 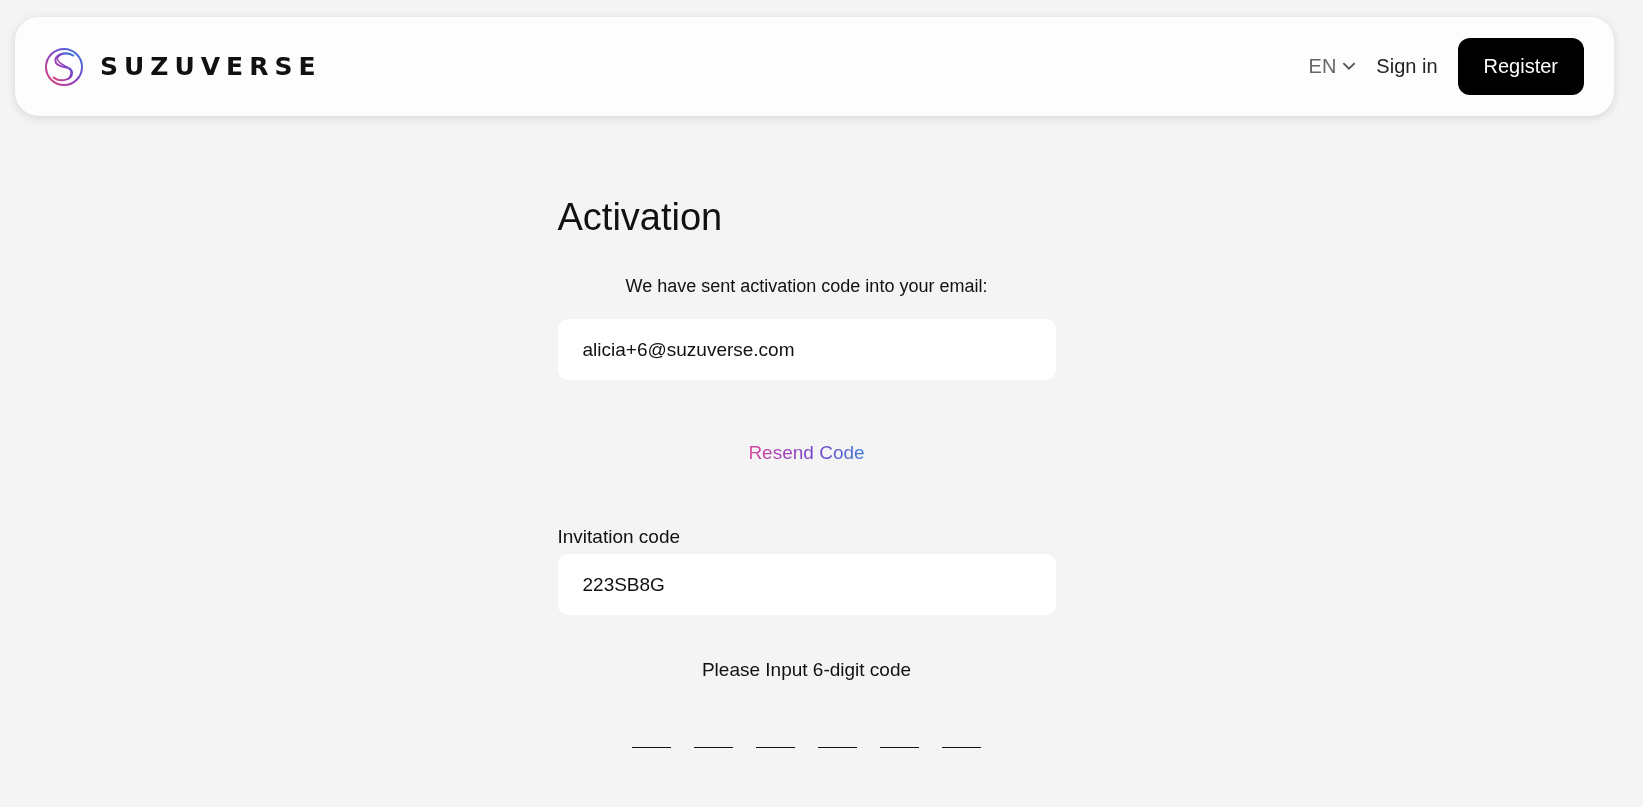 What do you see at coordinates (1407, 66) in the screenshot?
I see `sign-in-link: Sign in` at bounding box center [1407, 66].